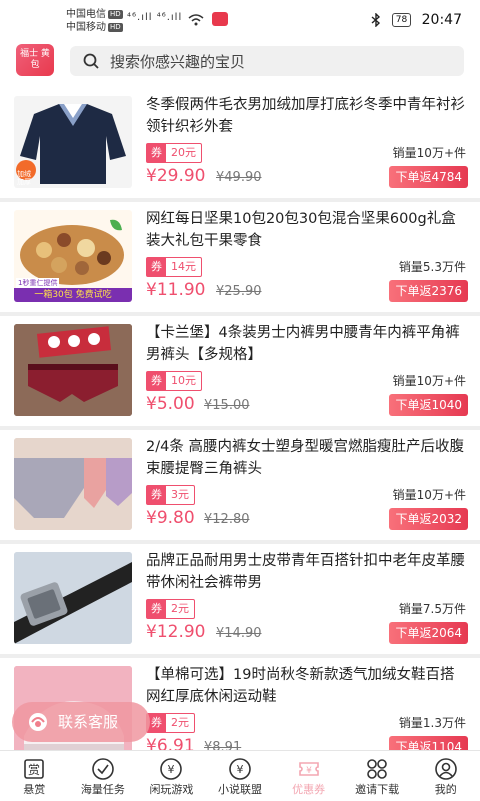 This screenshot has height=801, width=480. Describe the element at coordinates (183, 266) in the screenshot. I see `coupon-value: 14元` at that location.